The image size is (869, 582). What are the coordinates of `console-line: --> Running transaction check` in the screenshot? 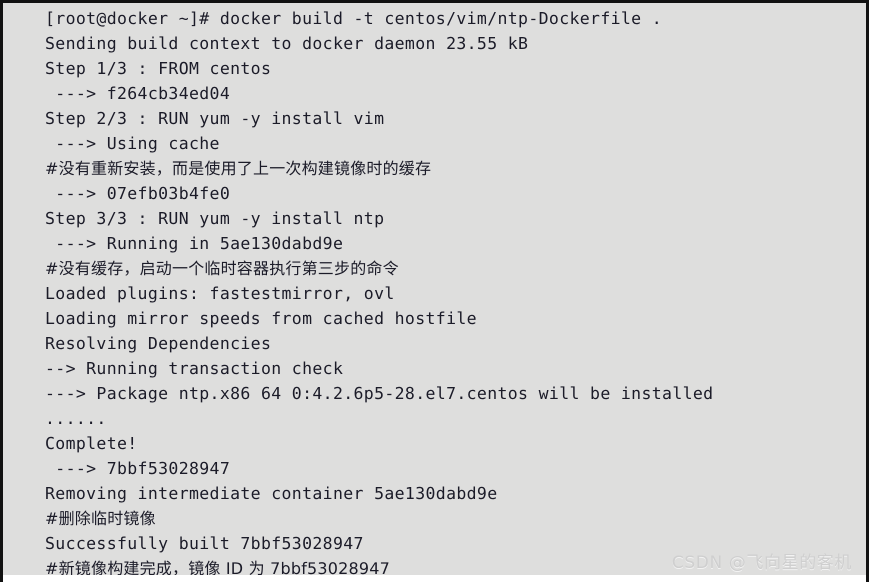 It's located at (194, 368).